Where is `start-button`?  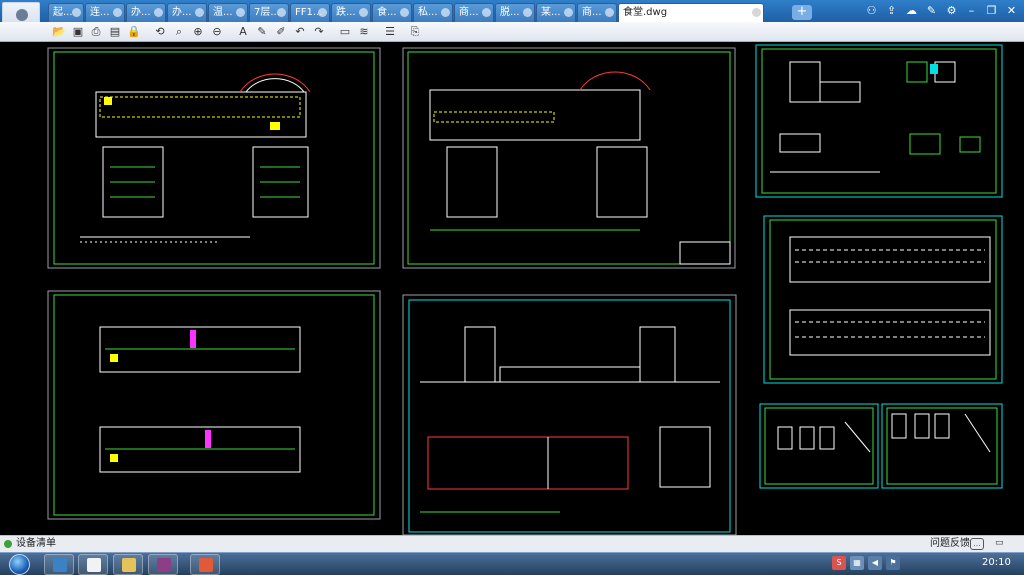
start-button is located at coordinates (20, 564).